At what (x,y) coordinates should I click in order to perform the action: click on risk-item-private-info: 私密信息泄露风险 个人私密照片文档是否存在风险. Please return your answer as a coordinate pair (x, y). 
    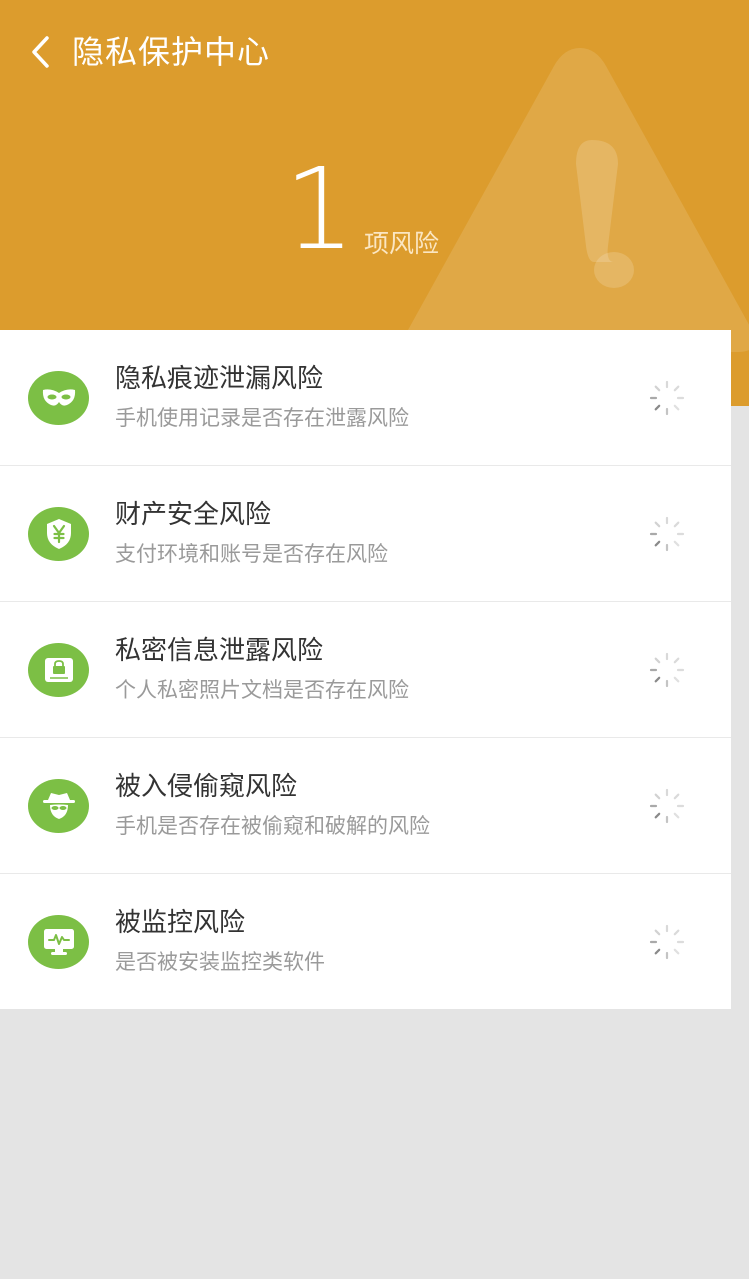
    Looking at the image, I should click on (365, 670).